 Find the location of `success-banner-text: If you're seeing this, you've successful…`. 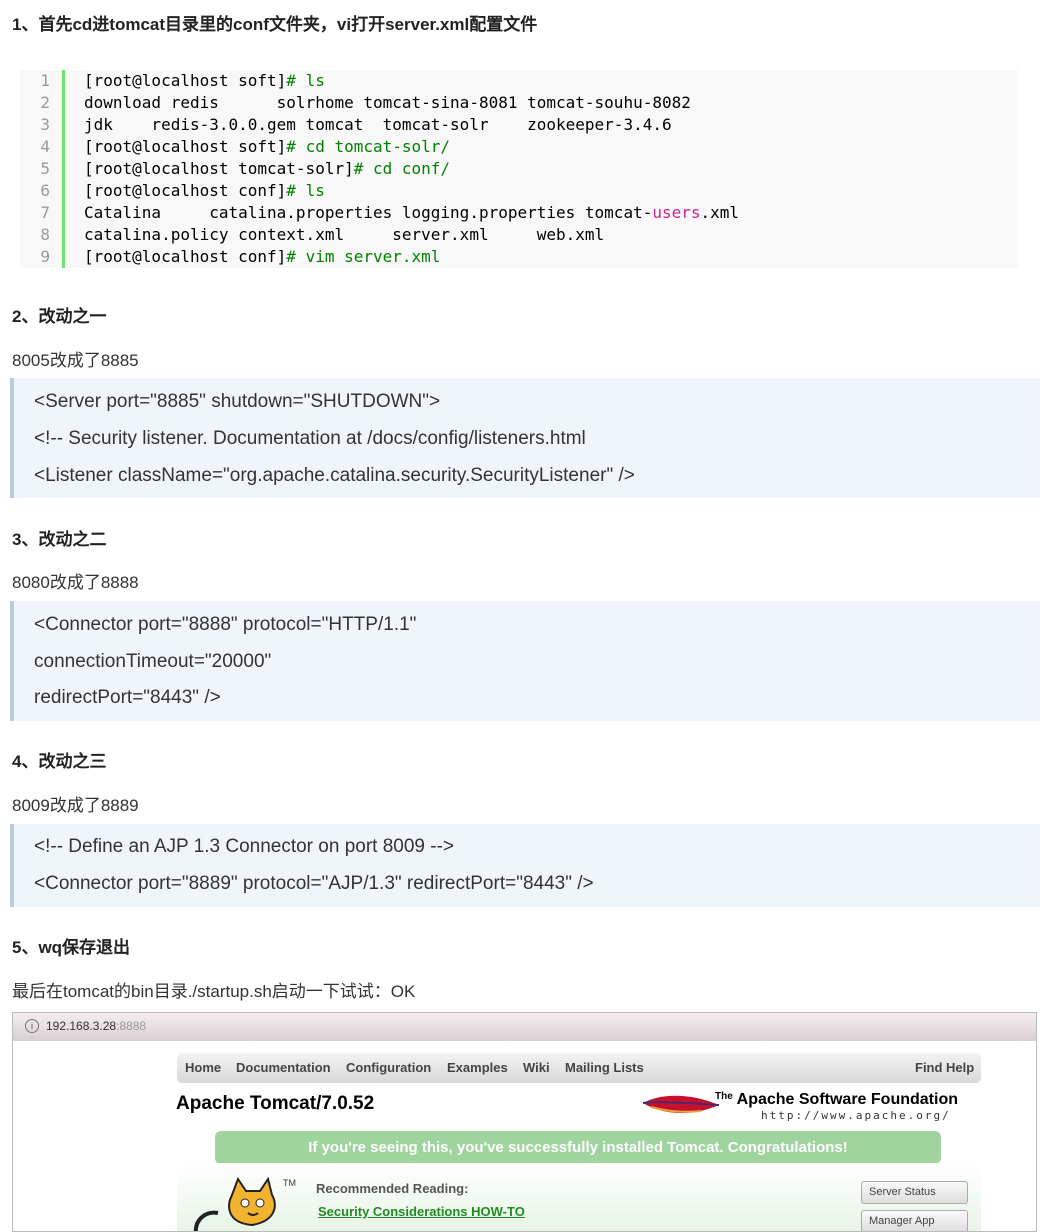

success-banner-text: If you're seeing this, you've successful… is located at coordinates (578, 1147).